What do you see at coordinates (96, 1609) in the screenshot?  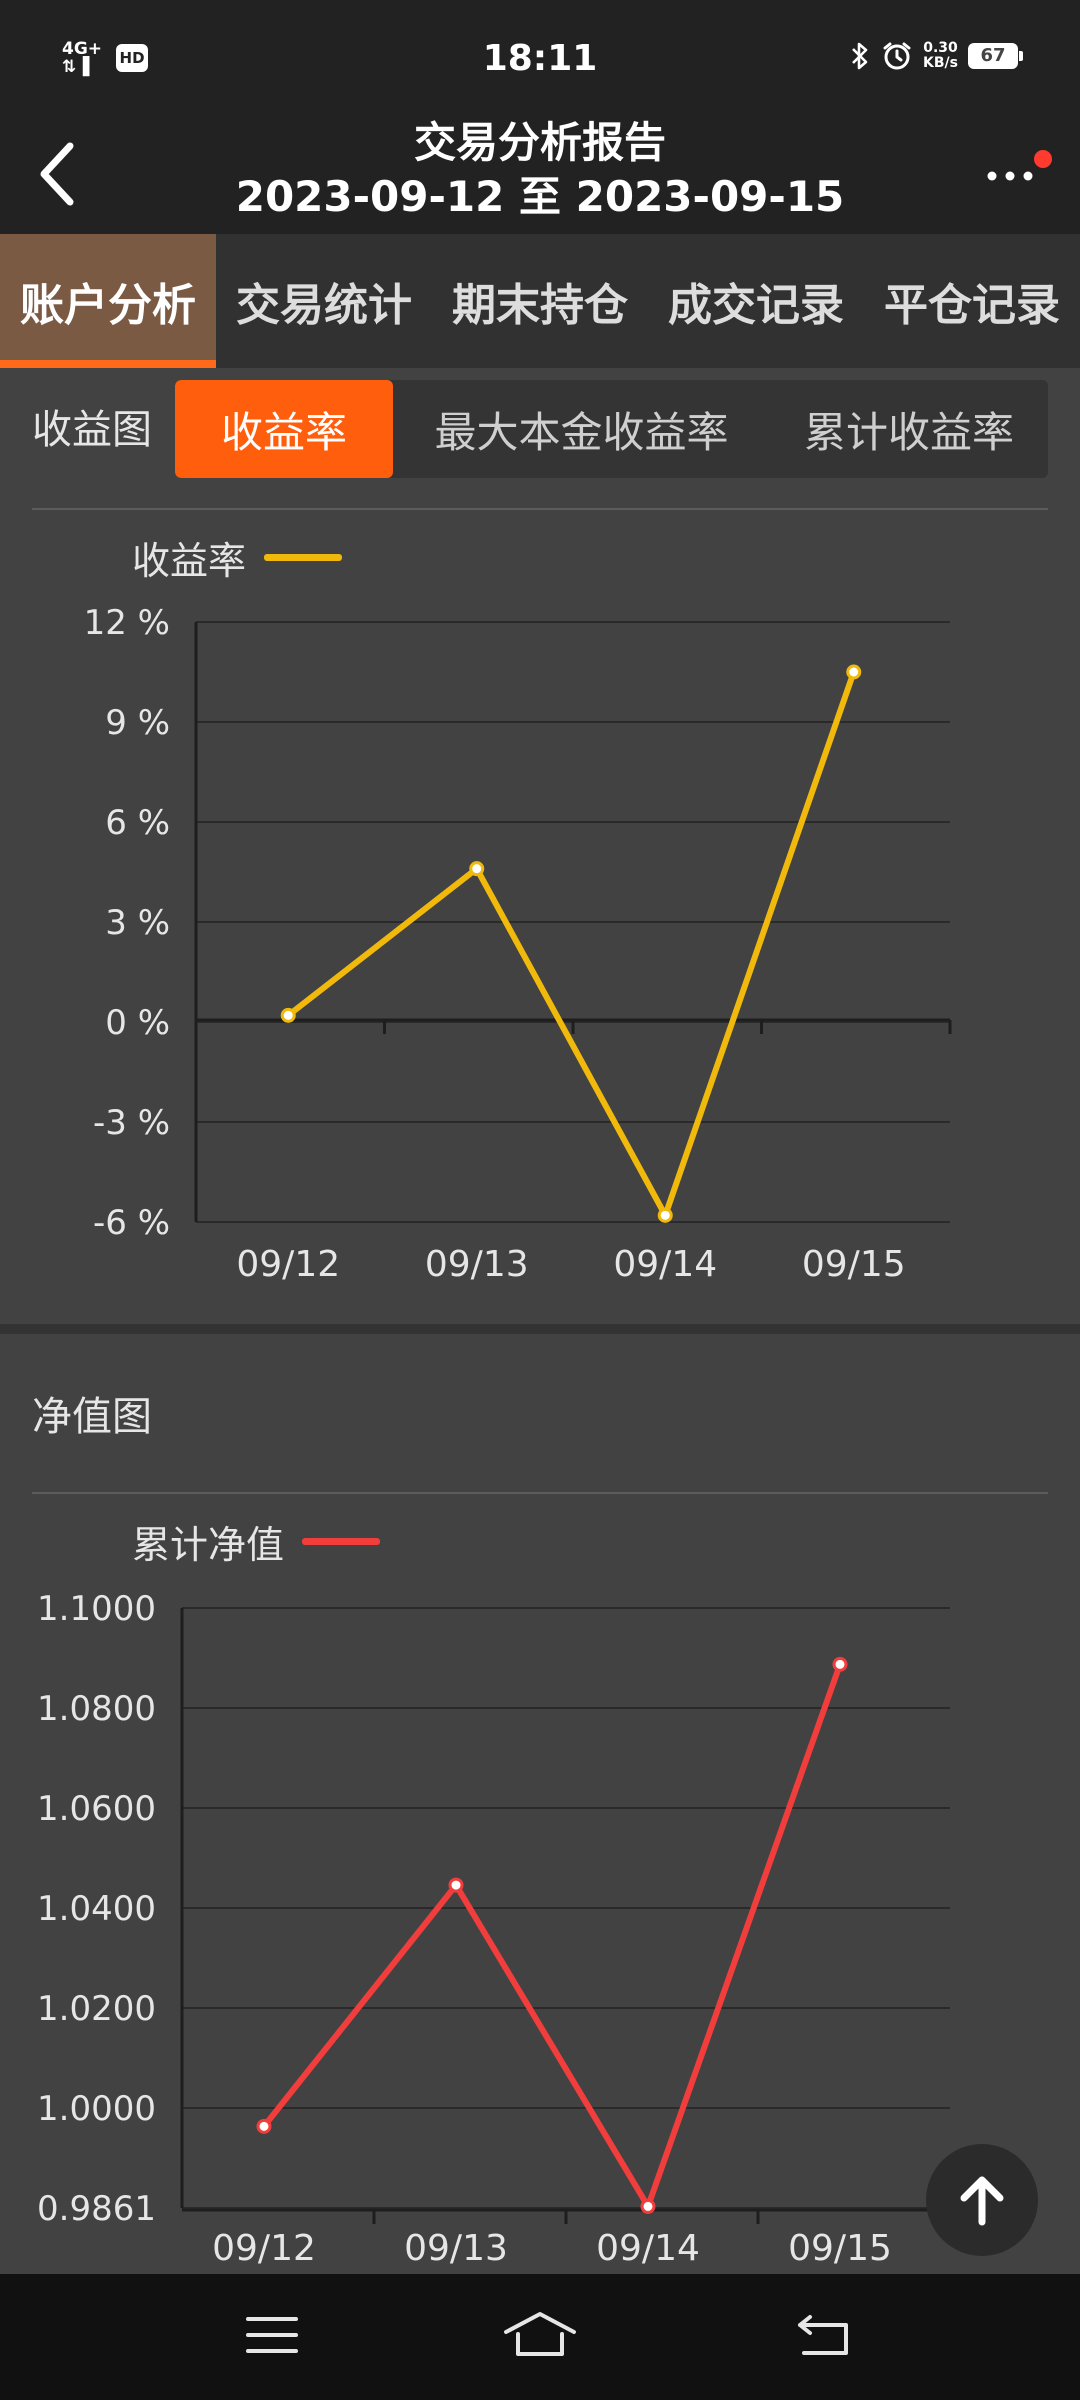 I see `y-tick-label: 1.1000` at bounding box center [96, 1609].